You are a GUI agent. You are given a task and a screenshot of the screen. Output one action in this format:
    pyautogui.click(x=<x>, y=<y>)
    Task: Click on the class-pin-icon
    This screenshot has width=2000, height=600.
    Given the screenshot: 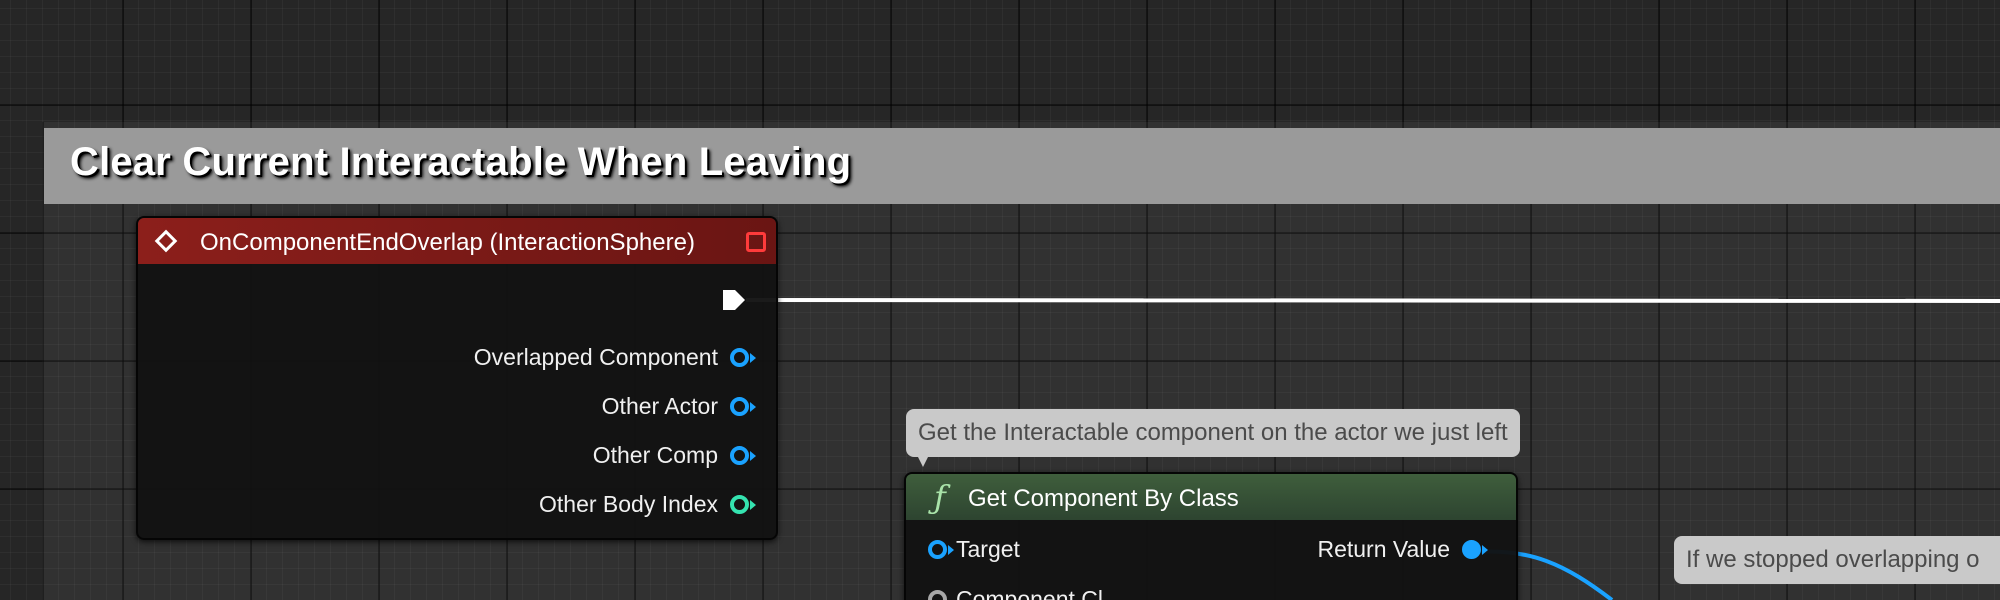 What is the action you would take?
    pyautogui.click(x=939, y=592)
    